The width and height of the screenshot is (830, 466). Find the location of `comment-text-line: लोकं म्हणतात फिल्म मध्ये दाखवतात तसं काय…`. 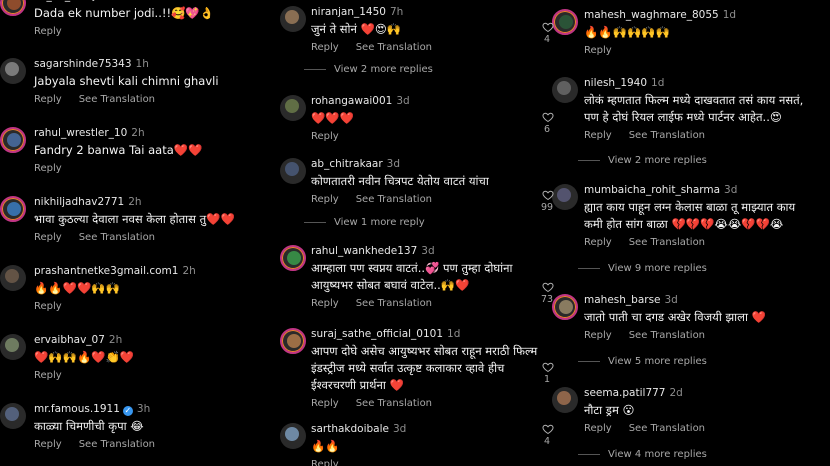

comment-text-line: लोकं म्हणतात फिल्म मध्ये दाखवतात तसं काय… is located at coordinates (694, 100).